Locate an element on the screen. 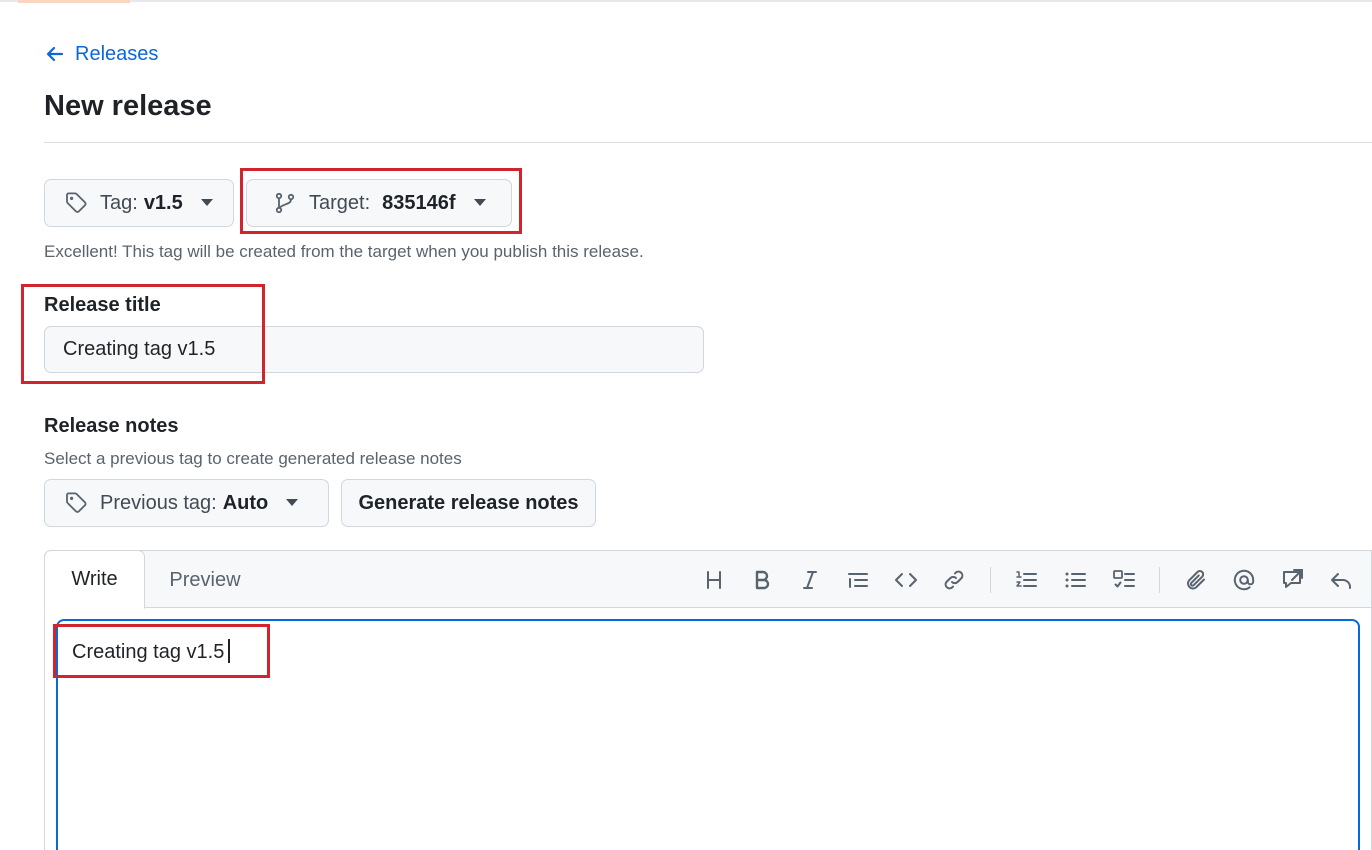 The image size is (1372, 850). release-title-input is located at coordinates (374, 349).